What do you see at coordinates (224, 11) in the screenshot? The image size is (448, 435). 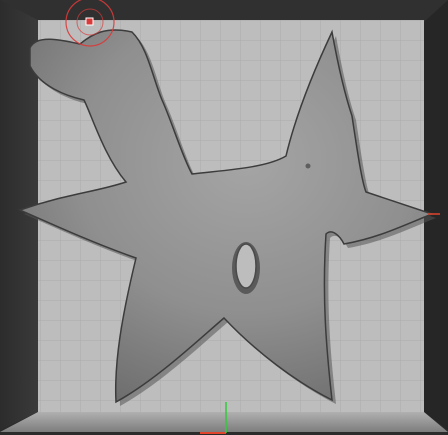 I see `top-wall` at bounding box center [224, 11].